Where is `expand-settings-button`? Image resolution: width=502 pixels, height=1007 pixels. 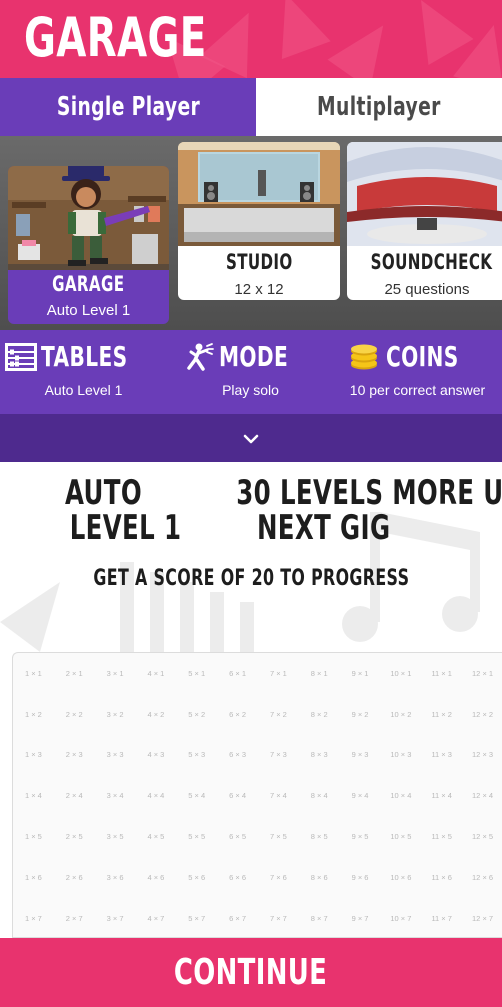
expand-settings-button is located at coordinates (251, 438).